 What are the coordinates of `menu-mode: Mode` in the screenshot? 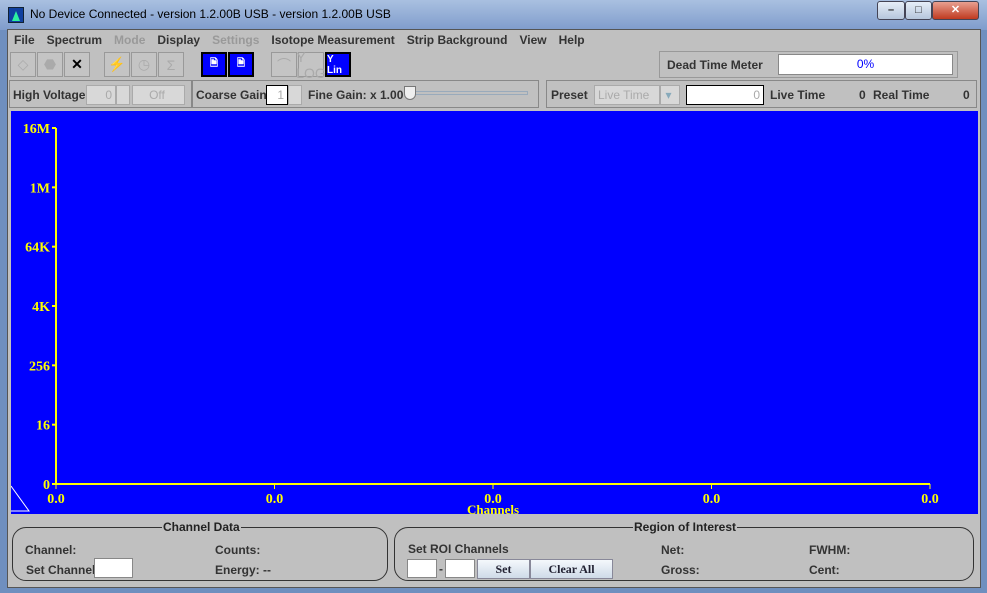 It's located at (129, 40).